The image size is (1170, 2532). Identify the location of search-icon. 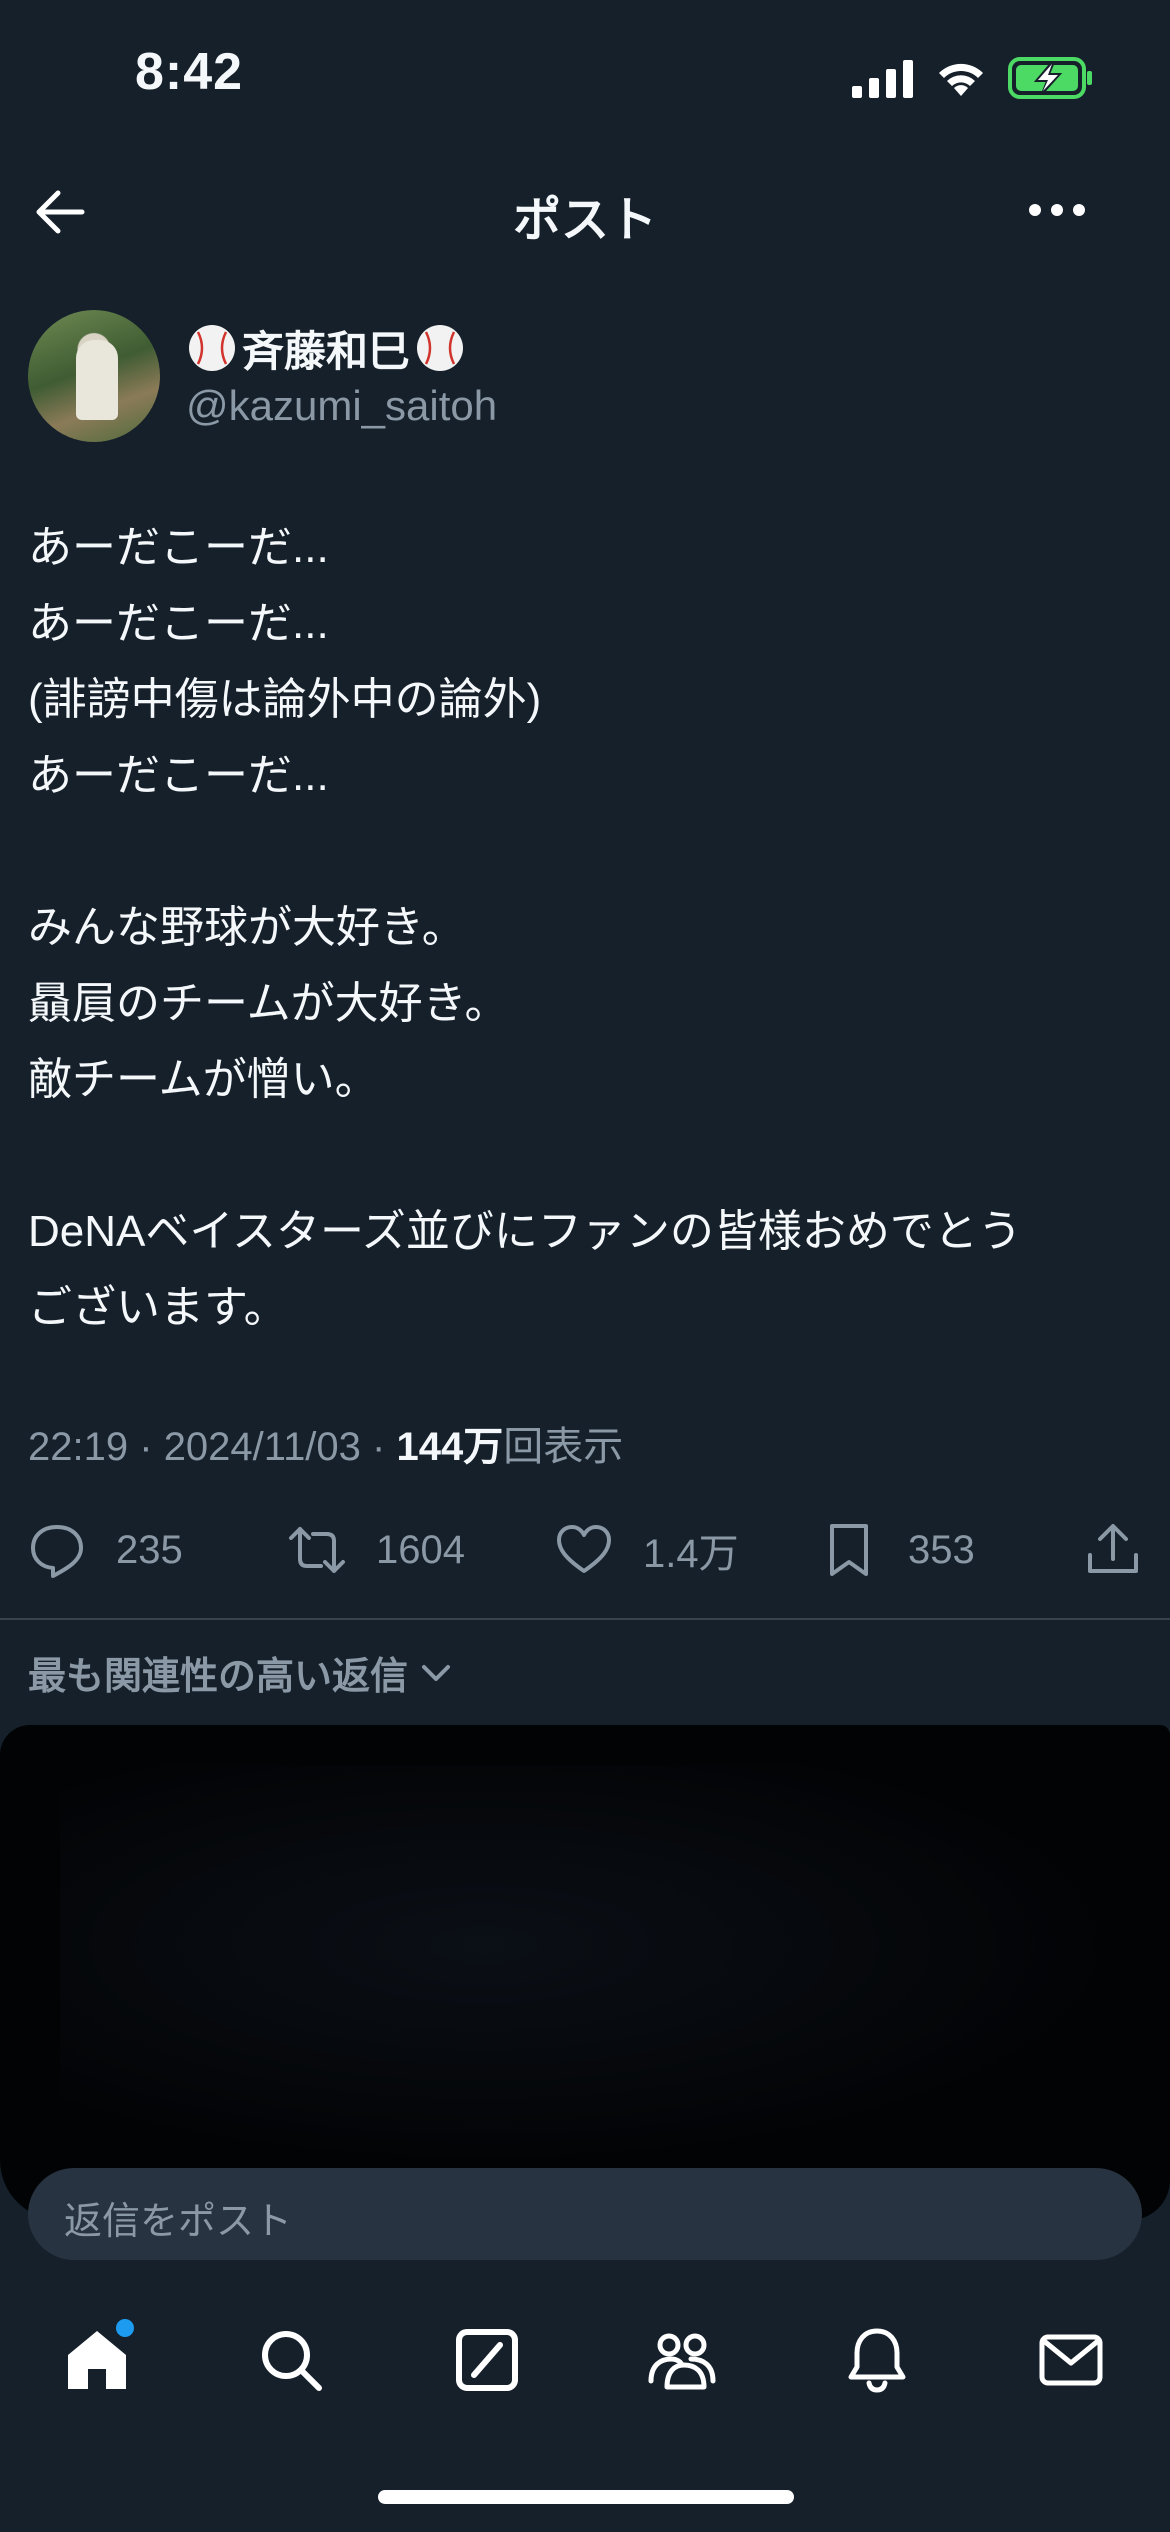
(292, 2361).